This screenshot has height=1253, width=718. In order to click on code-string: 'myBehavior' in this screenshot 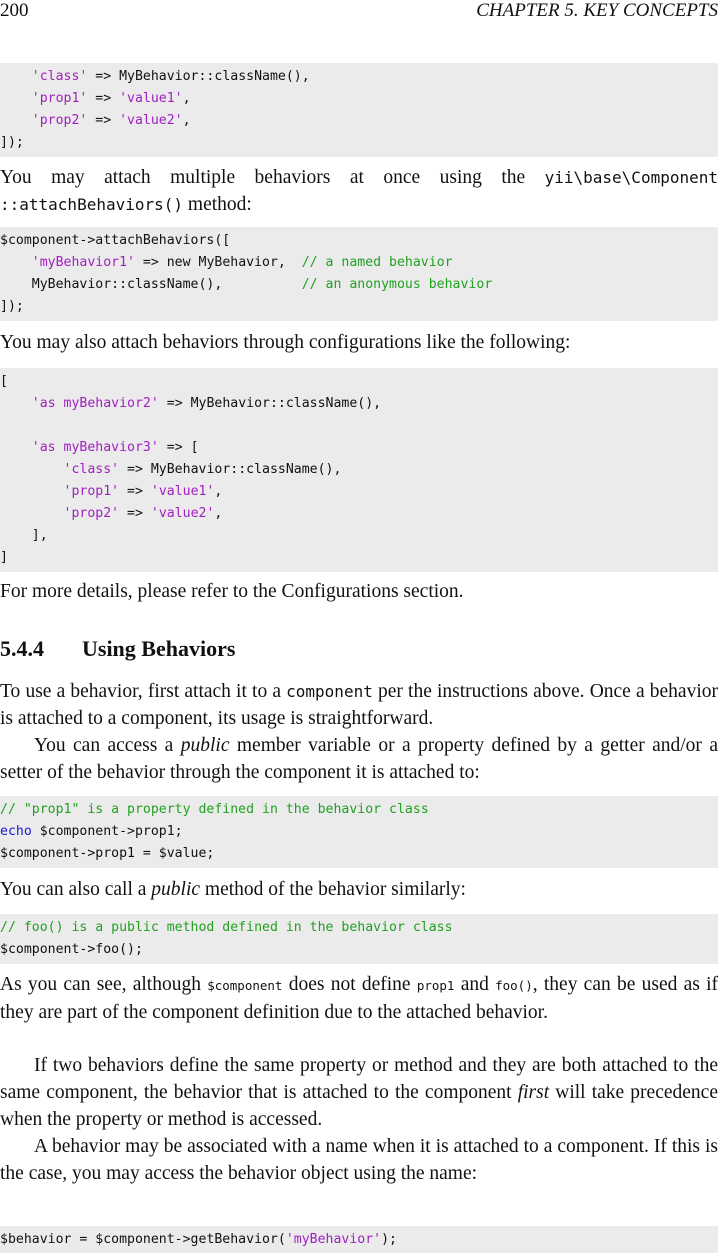, I will do `click(333, 1239)`.